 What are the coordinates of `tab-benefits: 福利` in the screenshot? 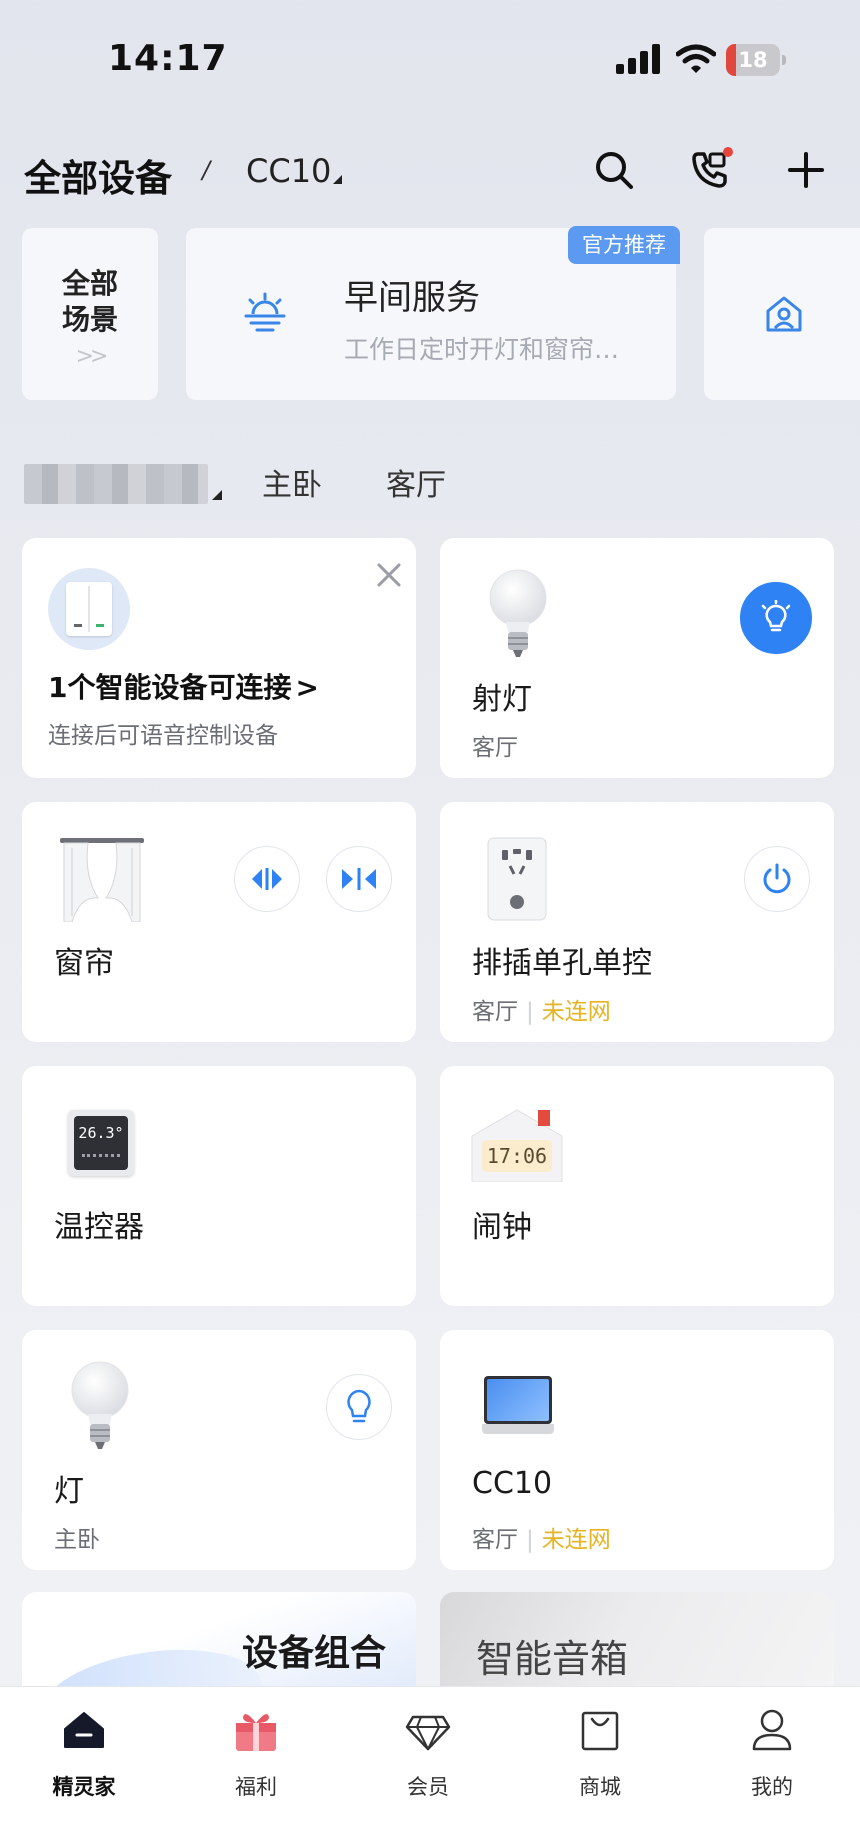 It's located at (256, 1754).